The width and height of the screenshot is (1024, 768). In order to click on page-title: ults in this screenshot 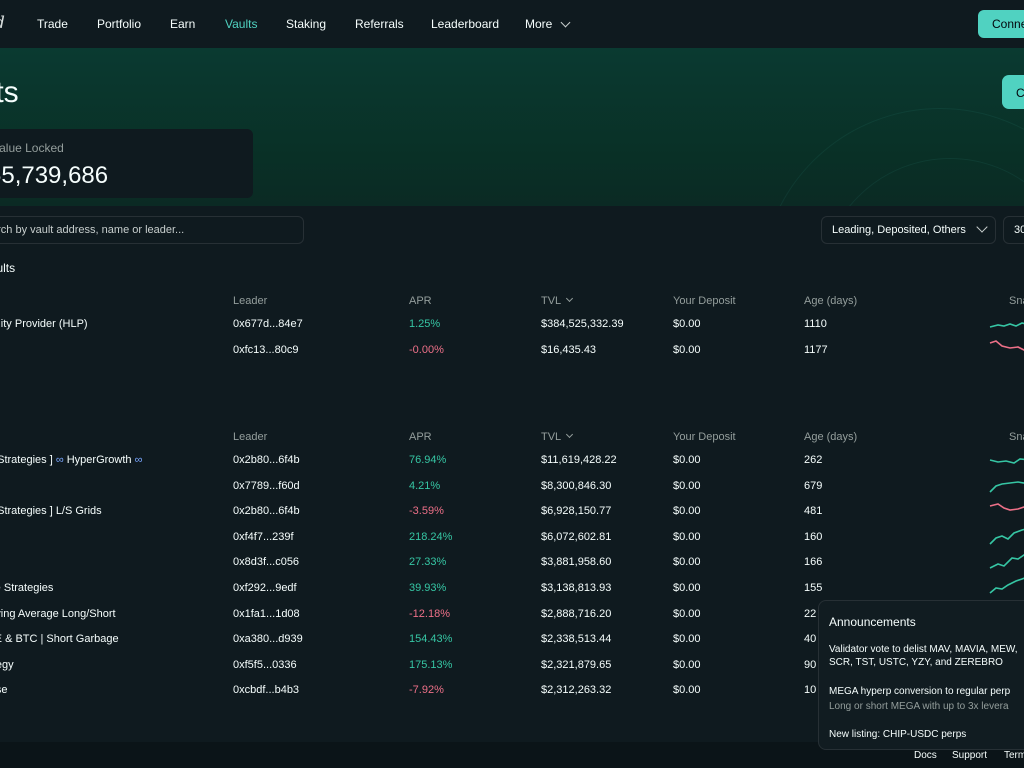, I will do `click(9, 92)`.